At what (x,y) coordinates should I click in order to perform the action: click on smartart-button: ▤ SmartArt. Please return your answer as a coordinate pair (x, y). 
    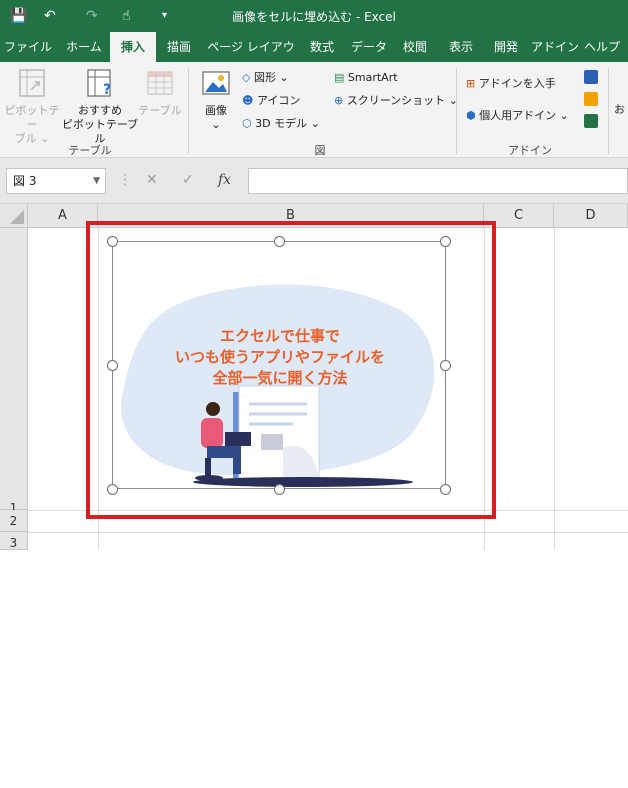
    Looking at the image, I should click on (366, 78).